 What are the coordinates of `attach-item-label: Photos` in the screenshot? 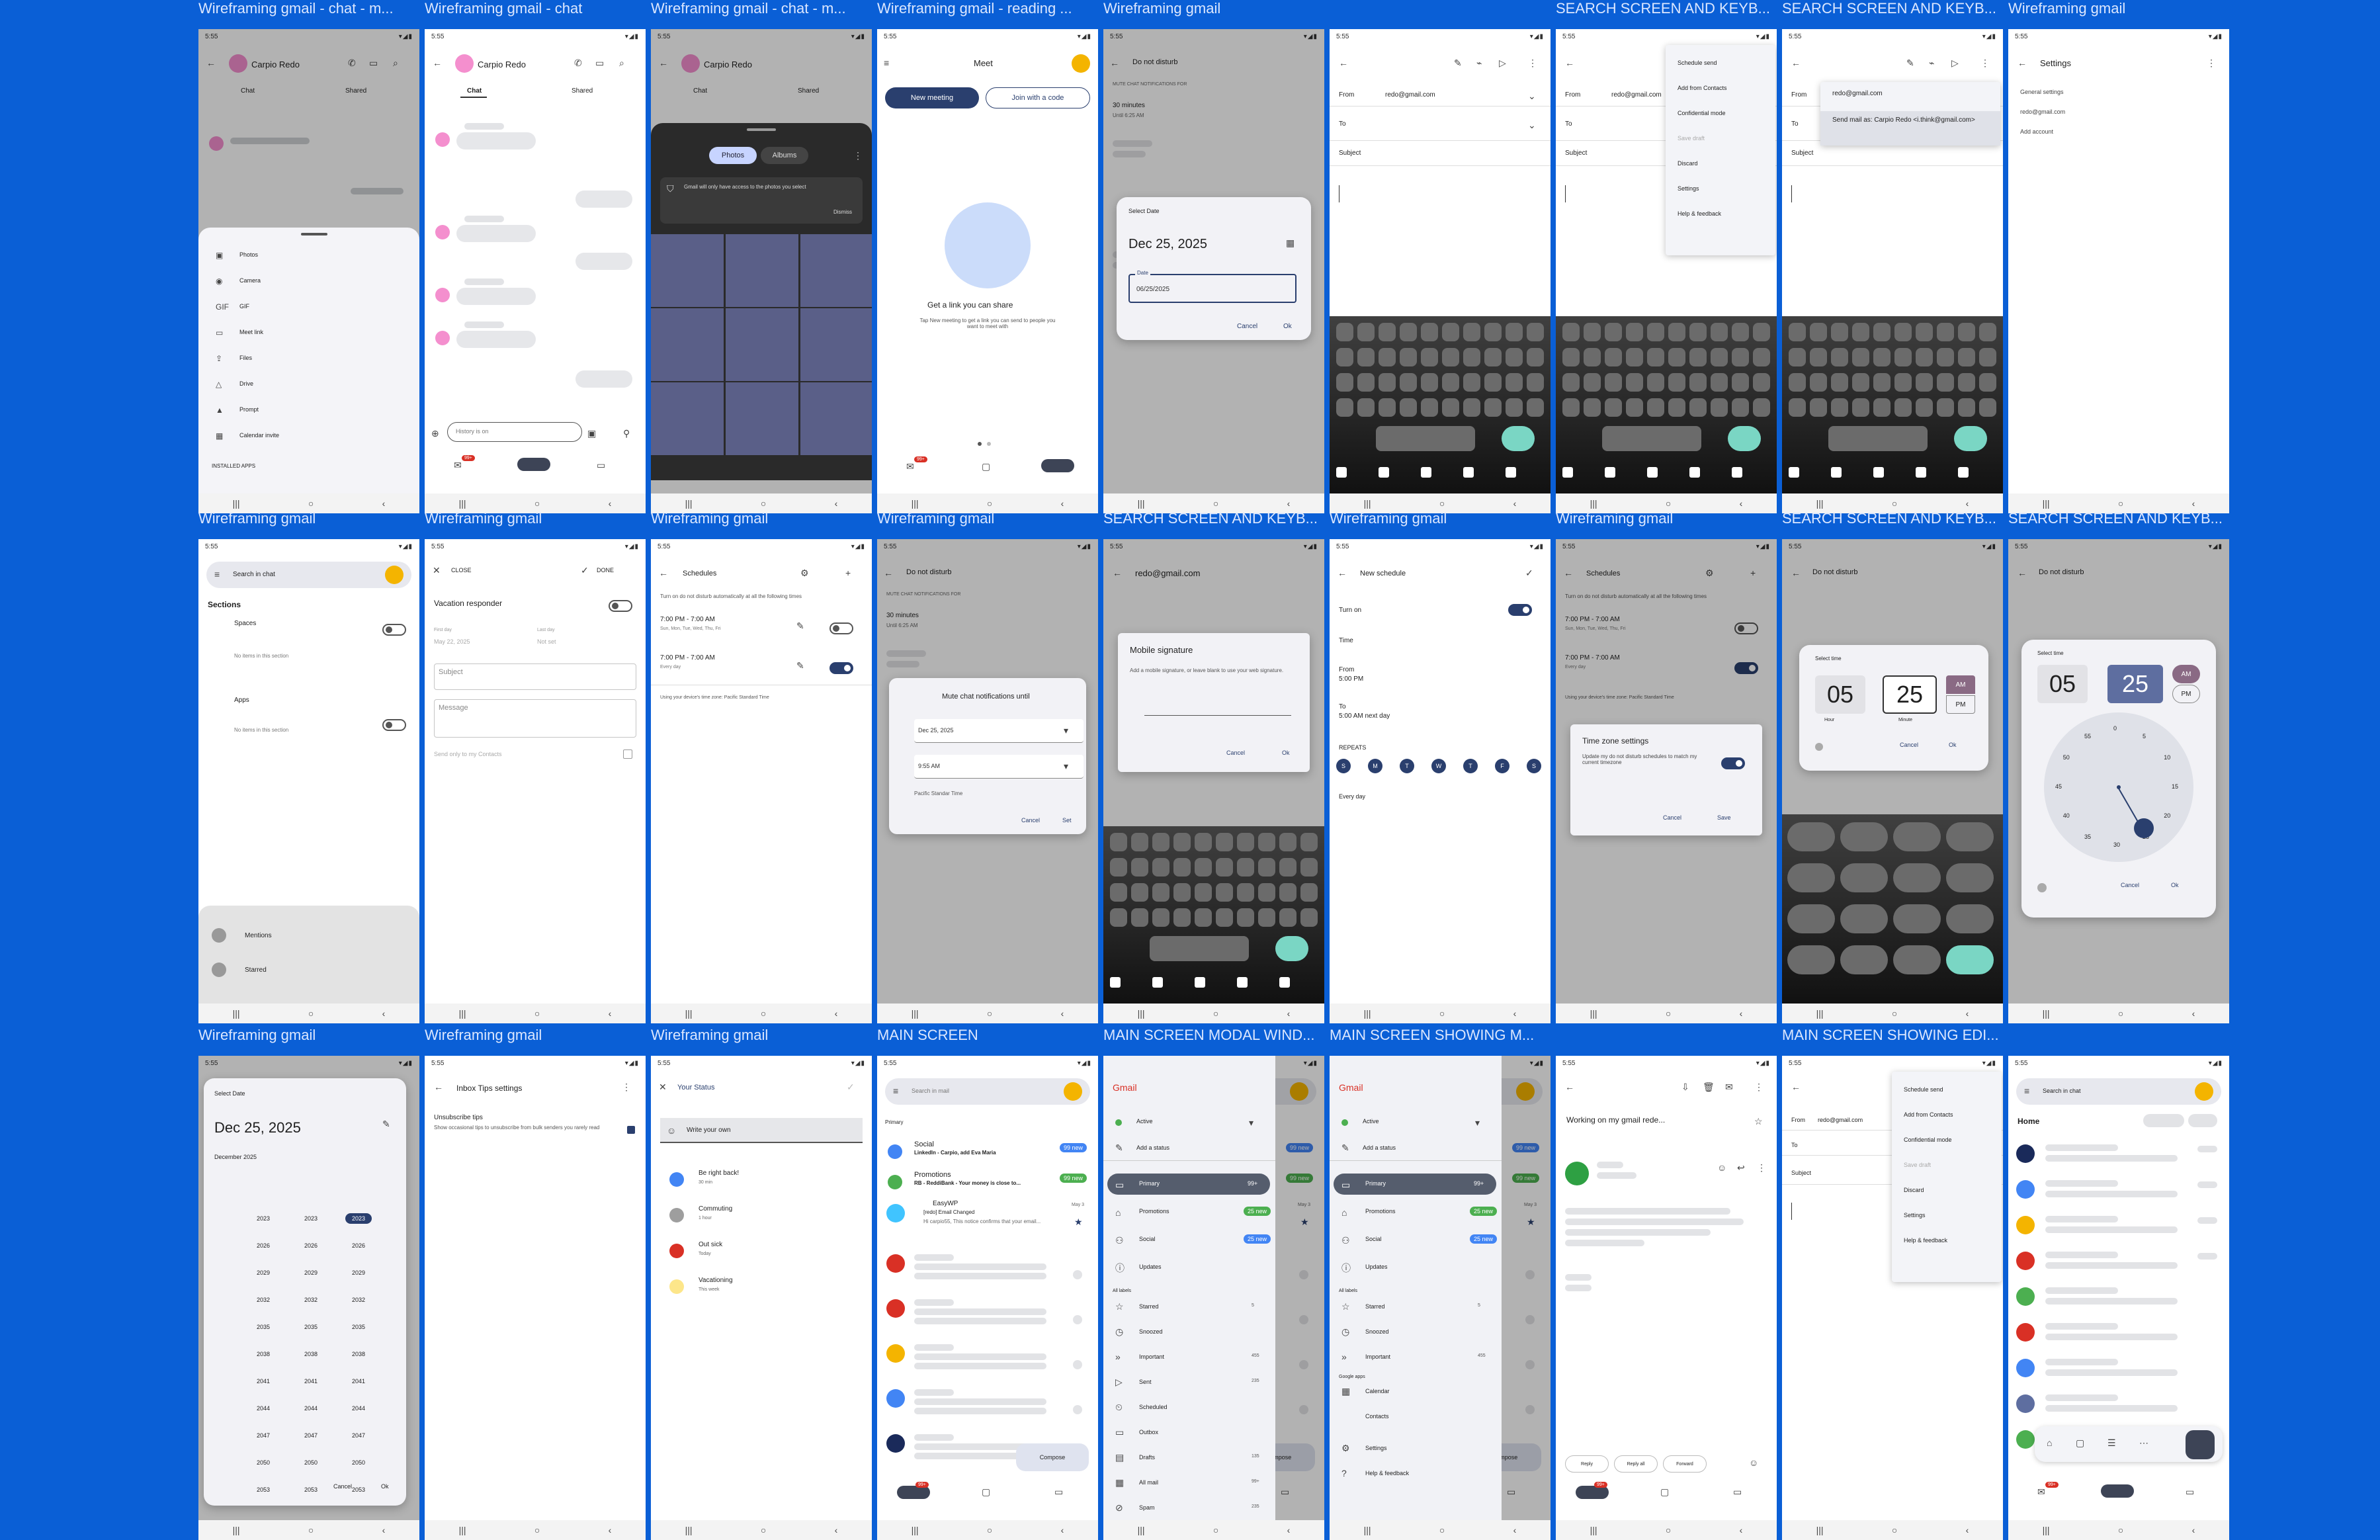 It's located at (248, 254).